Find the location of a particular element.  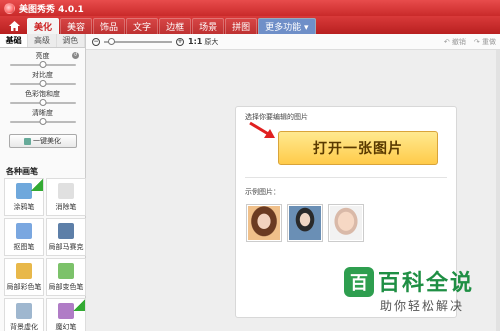

sample-photo-woman is located at coordinates (264, 223).